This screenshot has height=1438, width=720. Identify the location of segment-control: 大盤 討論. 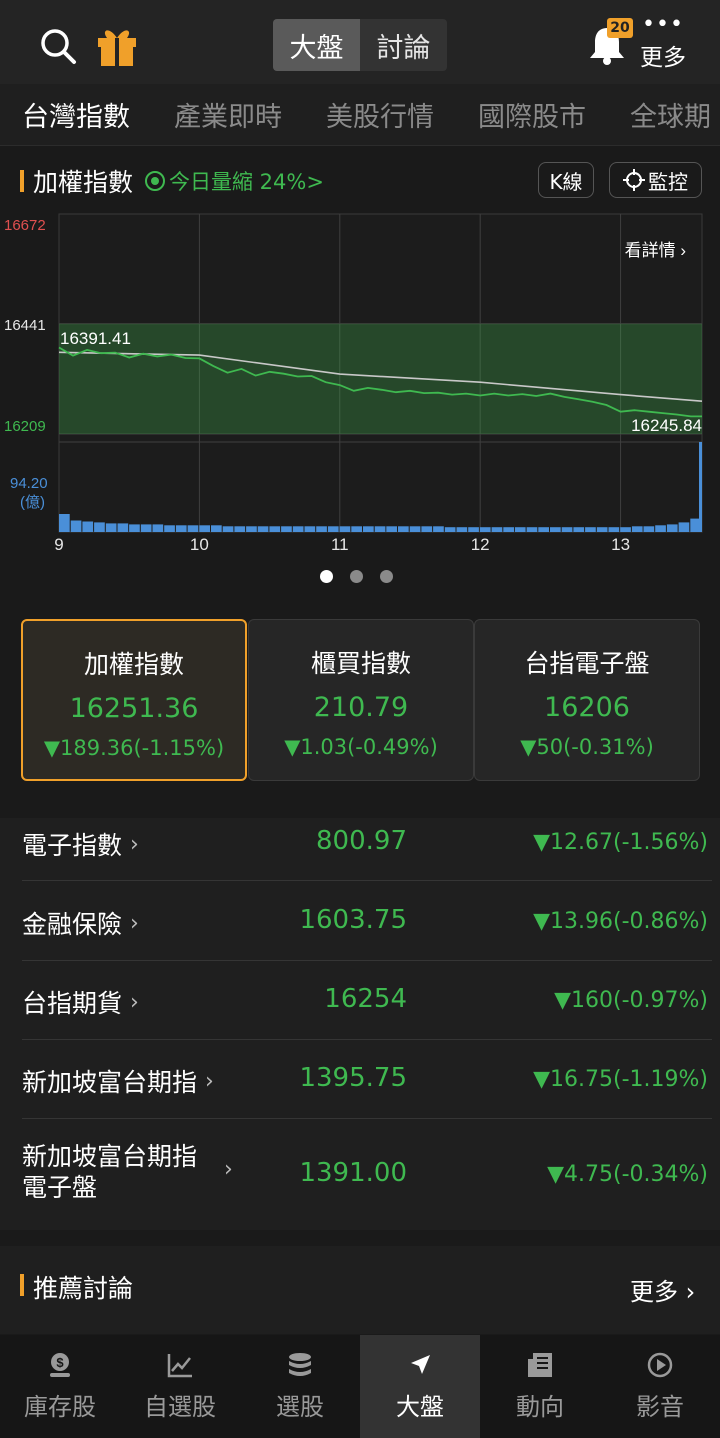
(360, 45).